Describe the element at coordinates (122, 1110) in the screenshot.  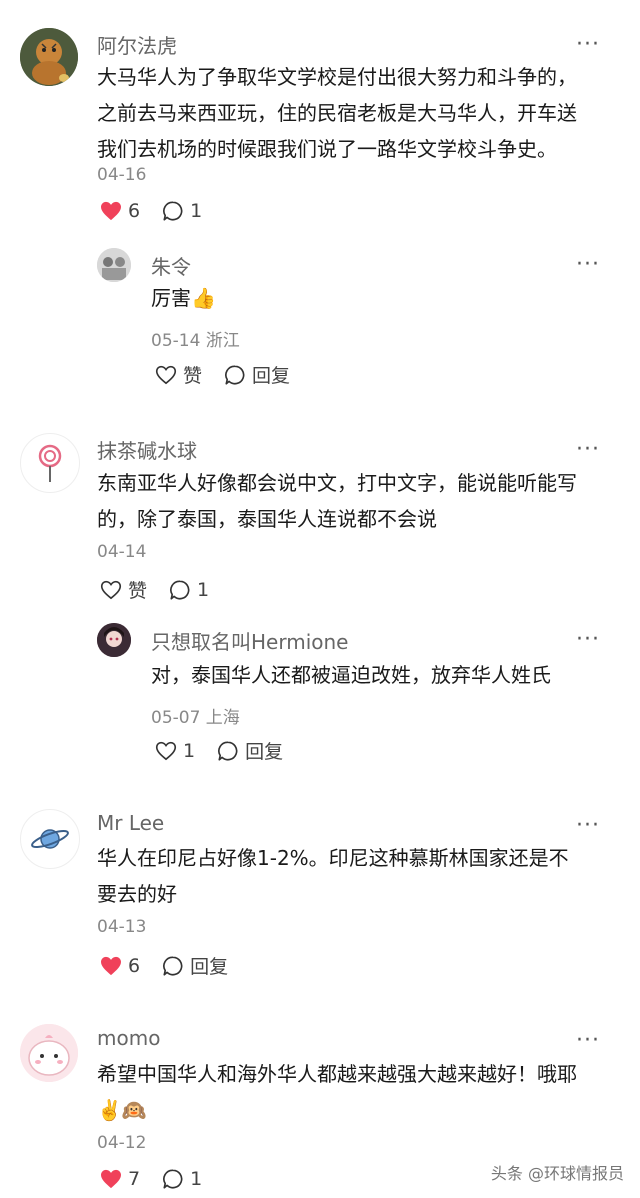
I see `comment-line: ✌️🙉` at that location.